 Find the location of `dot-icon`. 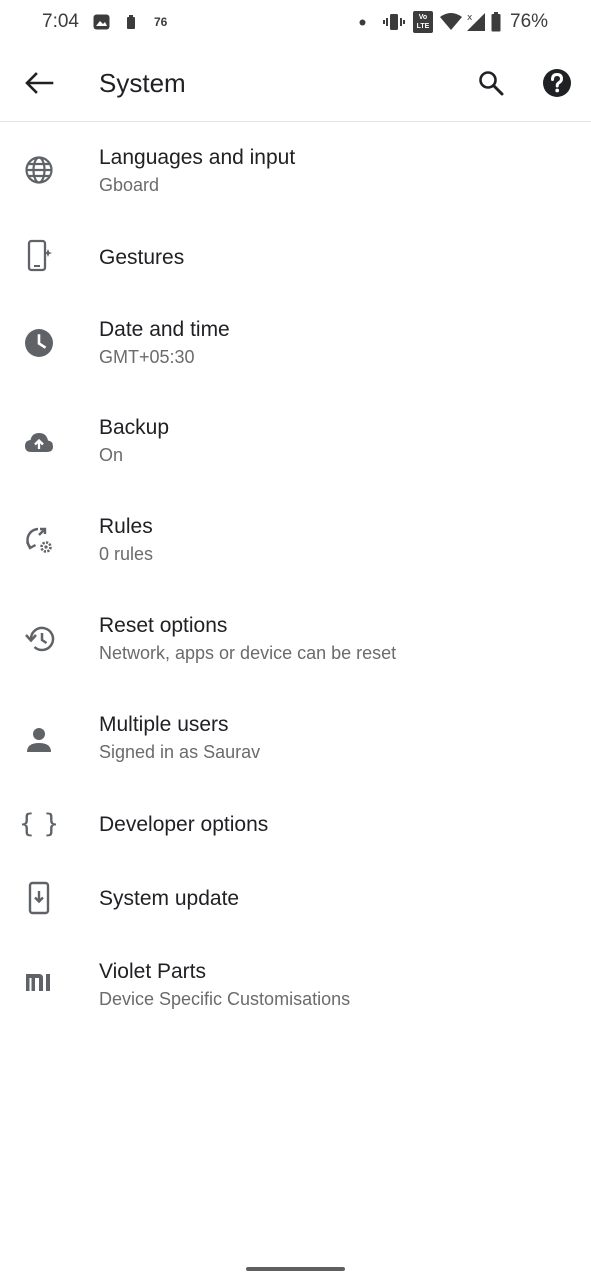

dot-icon is located at coordinates (362, 22).